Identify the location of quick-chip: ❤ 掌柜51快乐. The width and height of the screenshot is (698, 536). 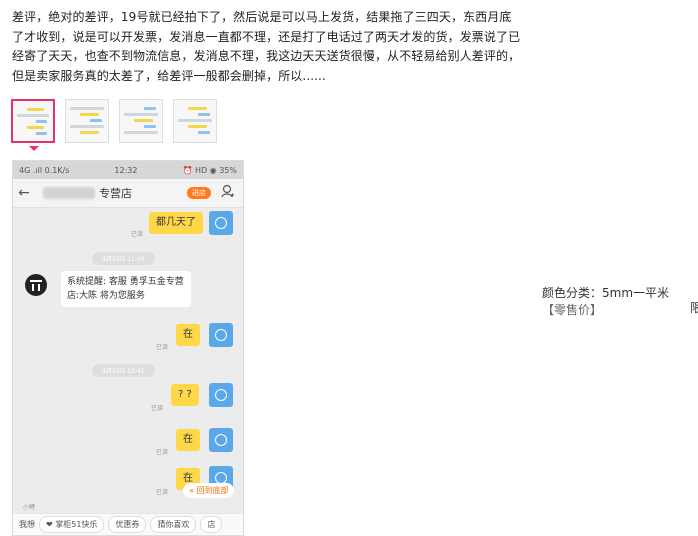
(72, 524).